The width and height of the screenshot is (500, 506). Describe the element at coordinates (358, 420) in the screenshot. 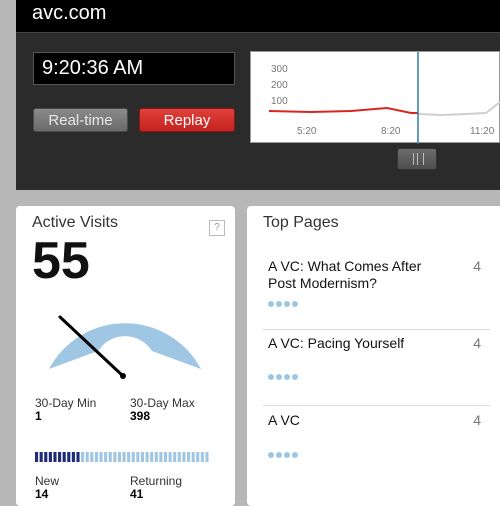

I see `page-title: A VC` at that location.